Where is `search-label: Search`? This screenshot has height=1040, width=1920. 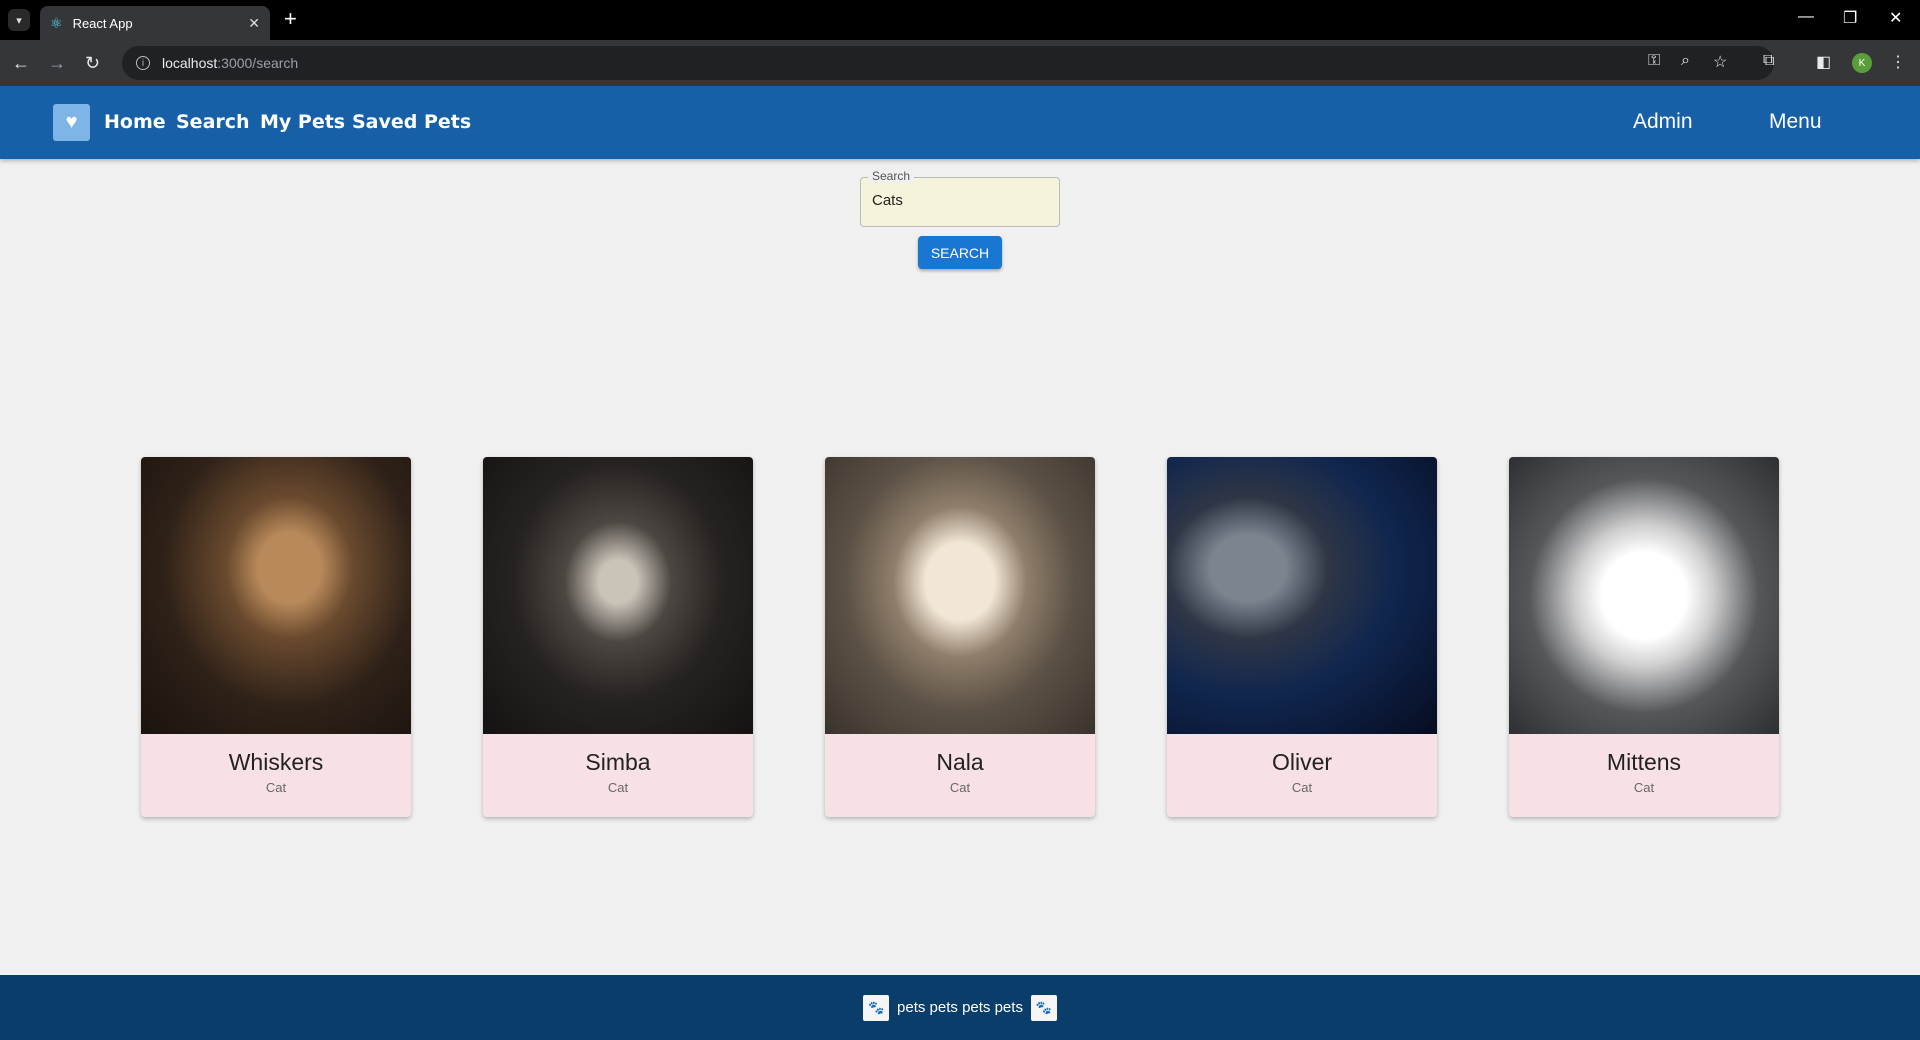
search-label: Search is located at coordinates (891, 176).